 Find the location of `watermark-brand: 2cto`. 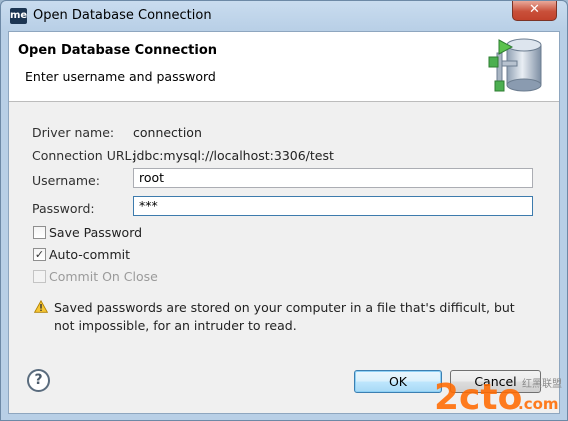

watermark-brand: 2cto is located at coordinates (478, 397).